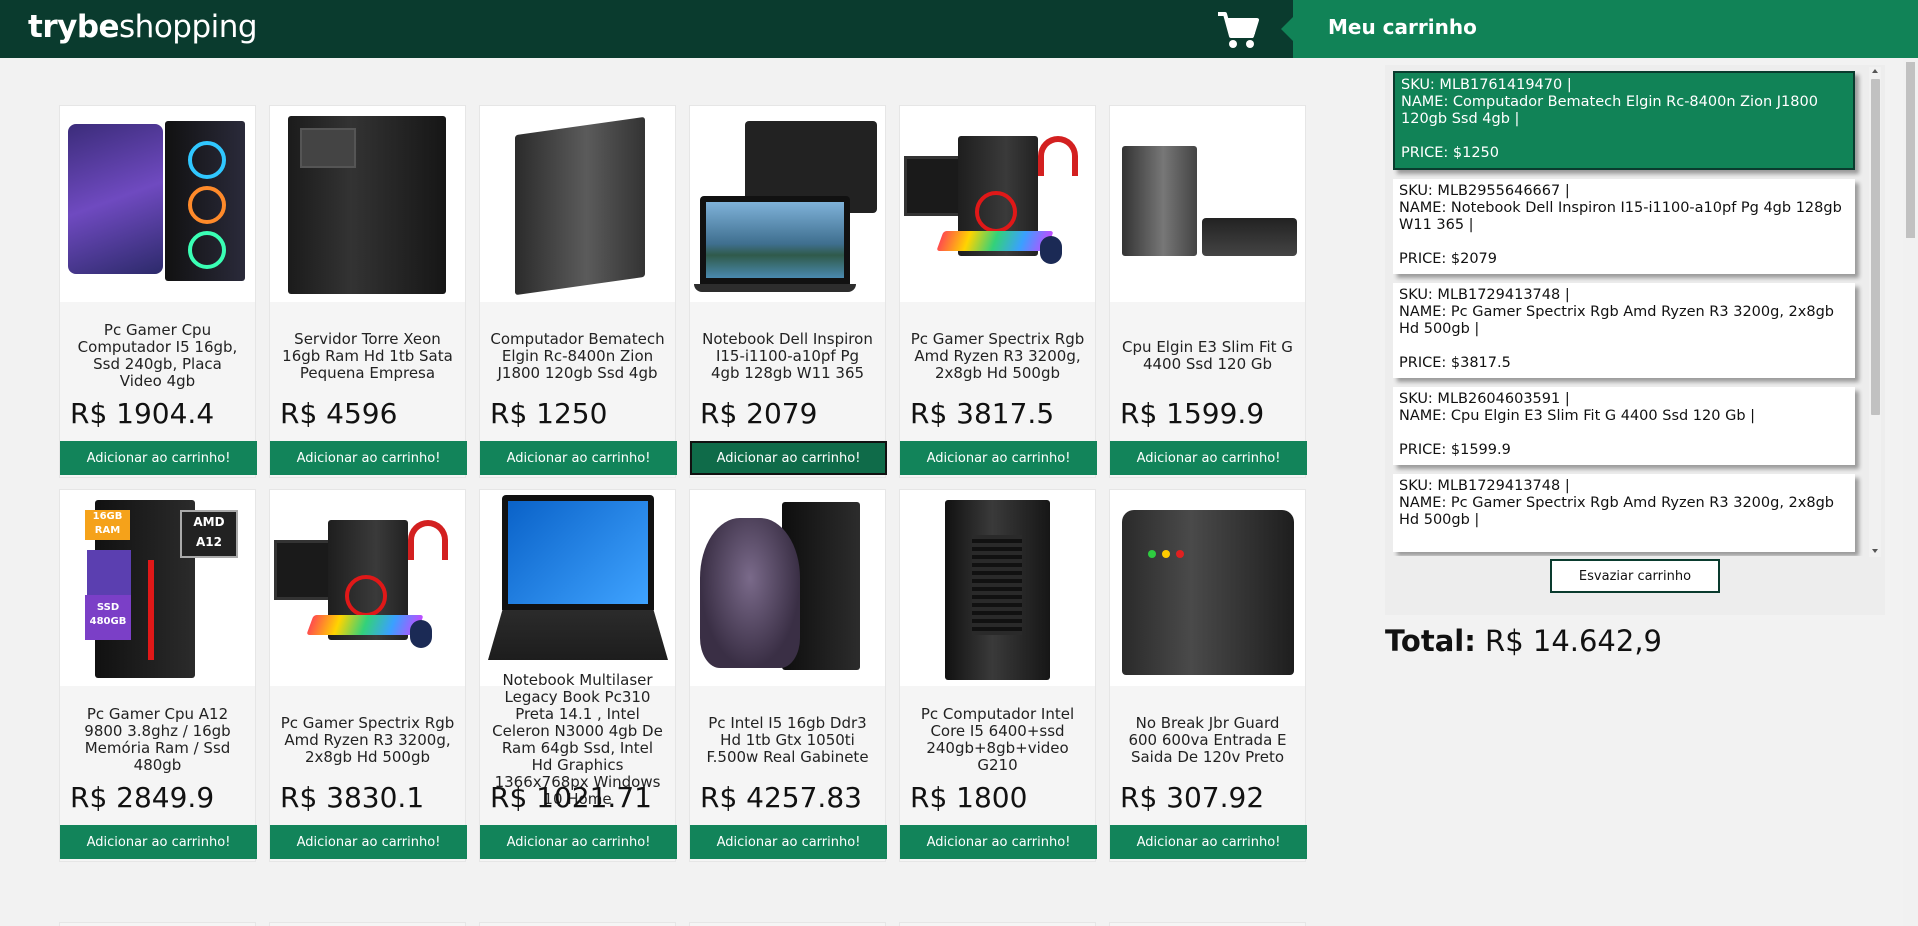 Image resolution: width=1918 pixels, height=926 pixels. I want to click on product-price: R$ 3830.1, so click(352, 797).